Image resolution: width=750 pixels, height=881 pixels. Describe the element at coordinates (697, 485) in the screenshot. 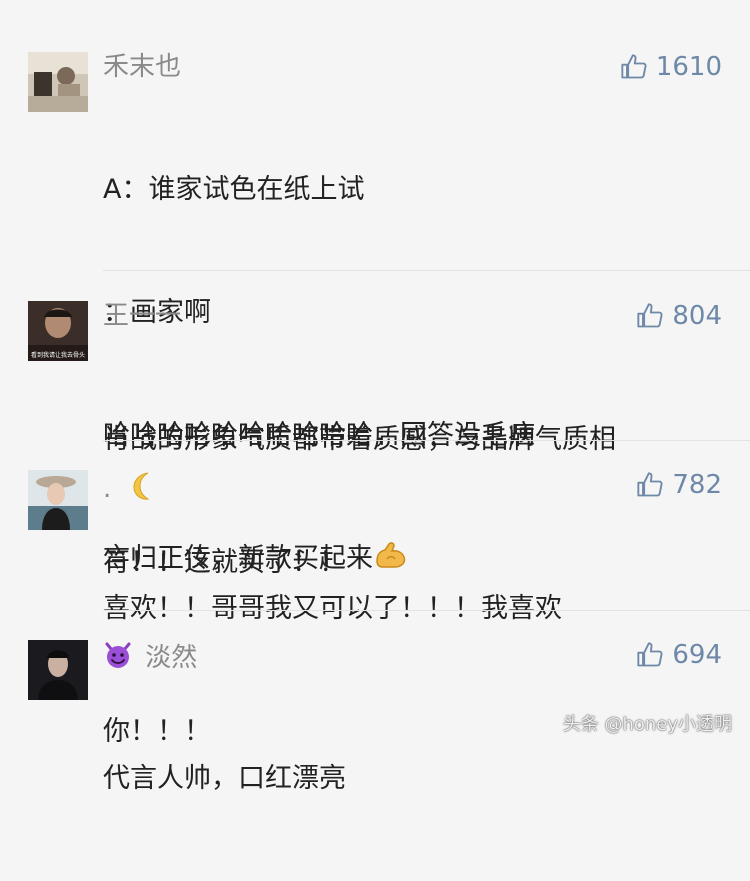

I see `like-count: 782` at that location.